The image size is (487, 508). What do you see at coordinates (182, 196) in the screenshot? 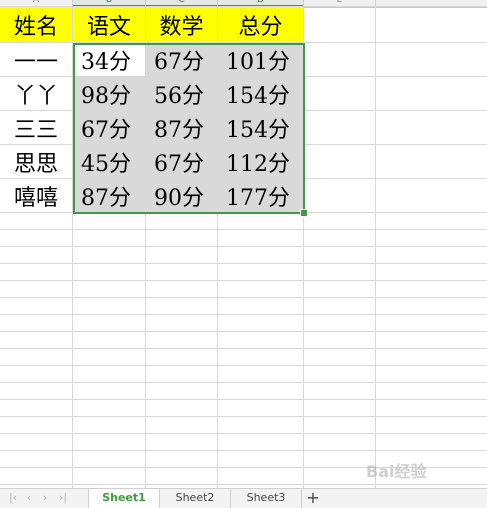
I see `score-cell-math: 90分` at bounding box center [182, 196].